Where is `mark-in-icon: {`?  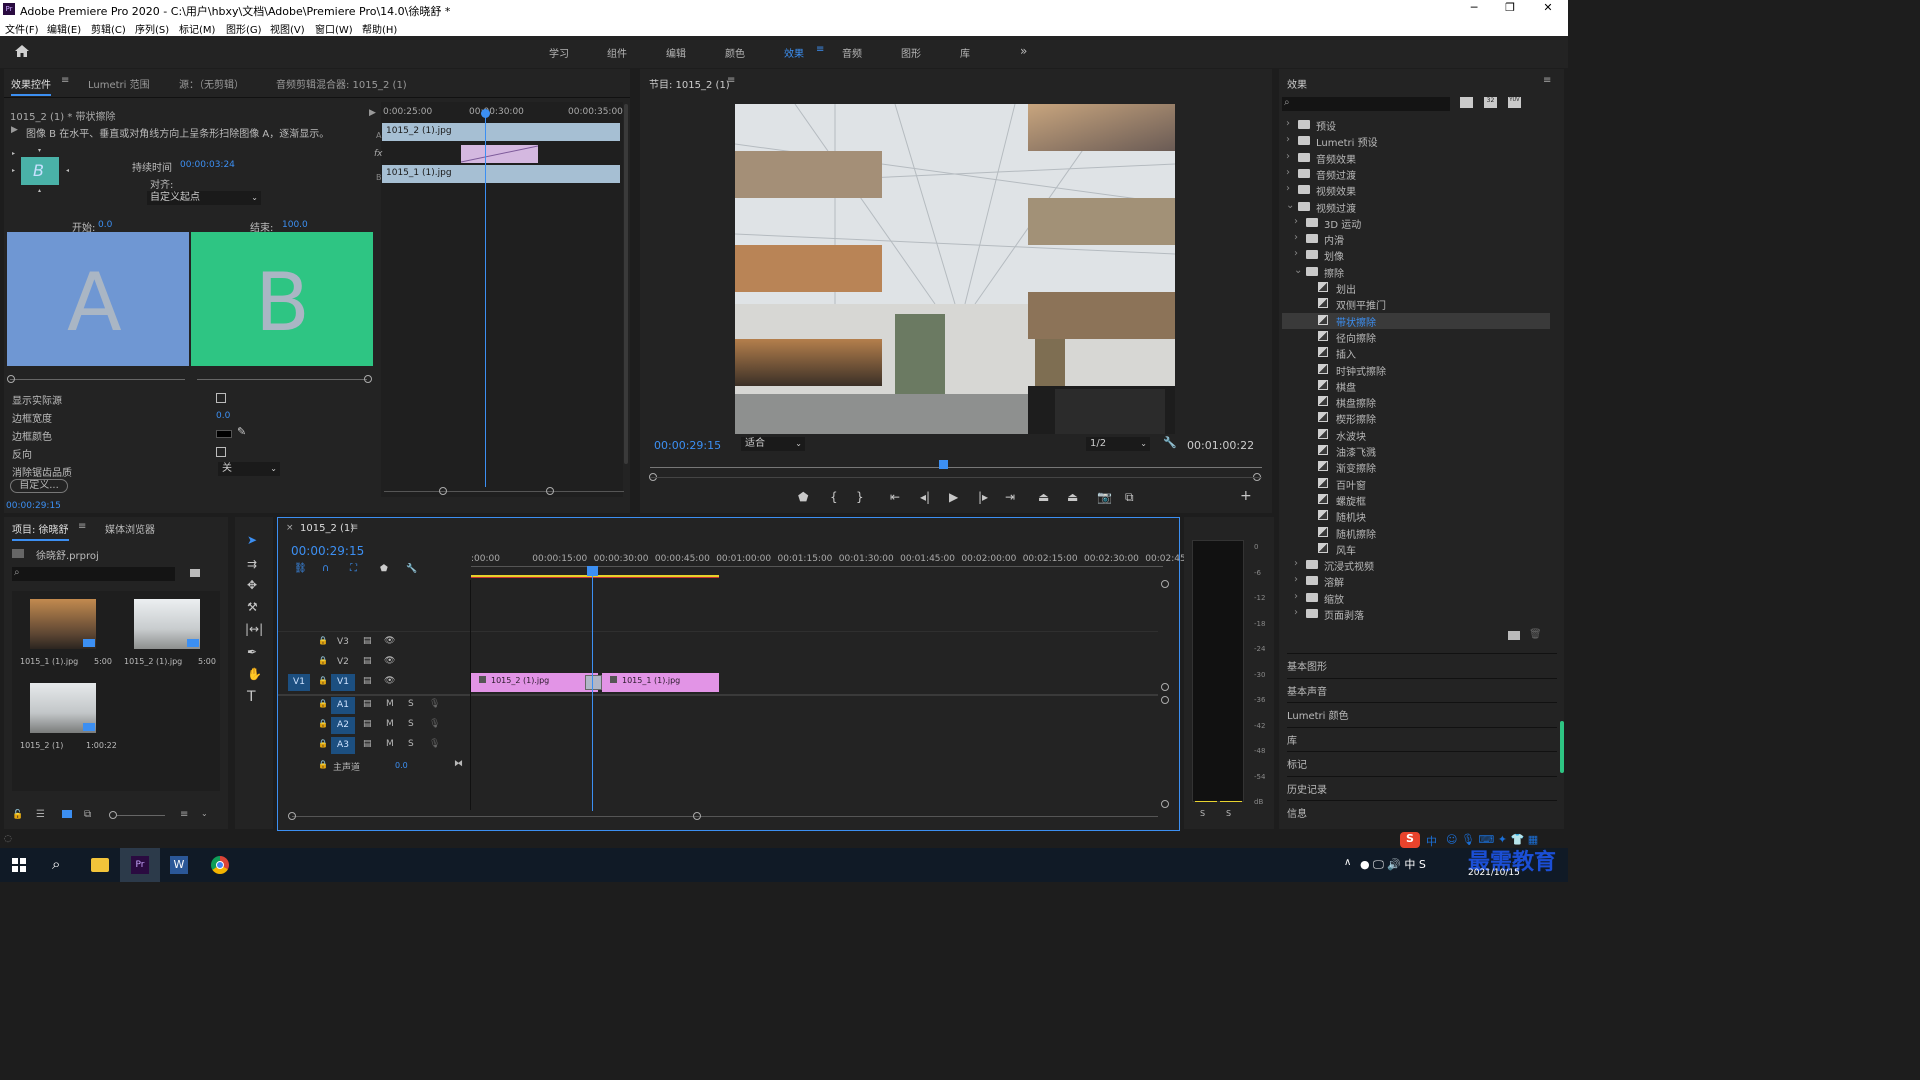
mark-in-icon: { is located at coordinates (834, 497).